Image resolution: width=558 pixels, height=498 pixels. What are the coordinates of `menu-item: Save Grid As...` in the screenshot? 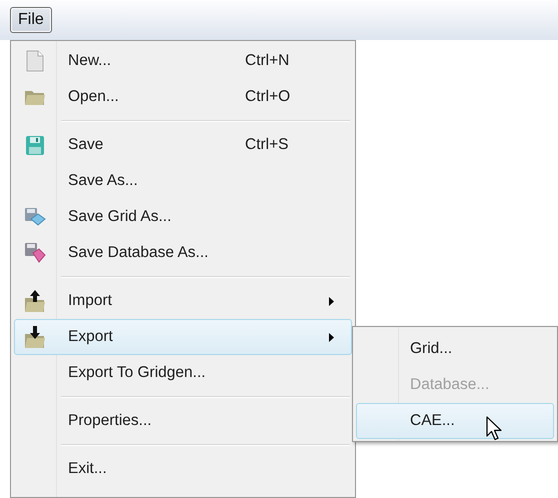 It's located at (183, 217).